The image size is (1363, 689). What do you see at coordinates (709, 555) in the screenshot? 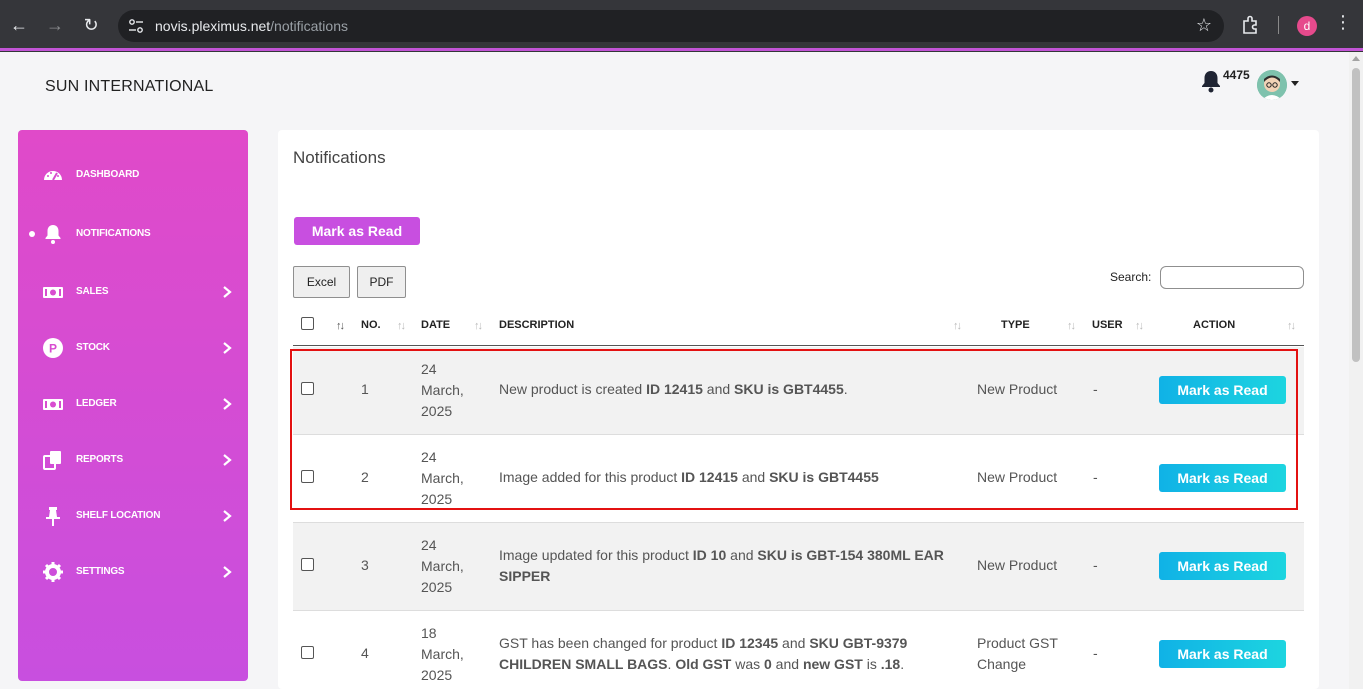
I see `desc-bold-part: ID 10` at bounding box center [709, 555].